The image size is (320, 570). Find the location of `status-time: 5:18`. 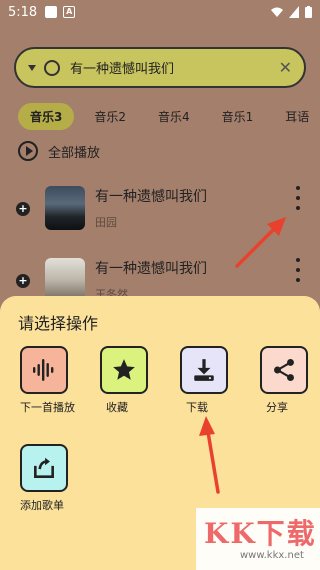

status-time: 5:18 is located at coordinates (23, 12).